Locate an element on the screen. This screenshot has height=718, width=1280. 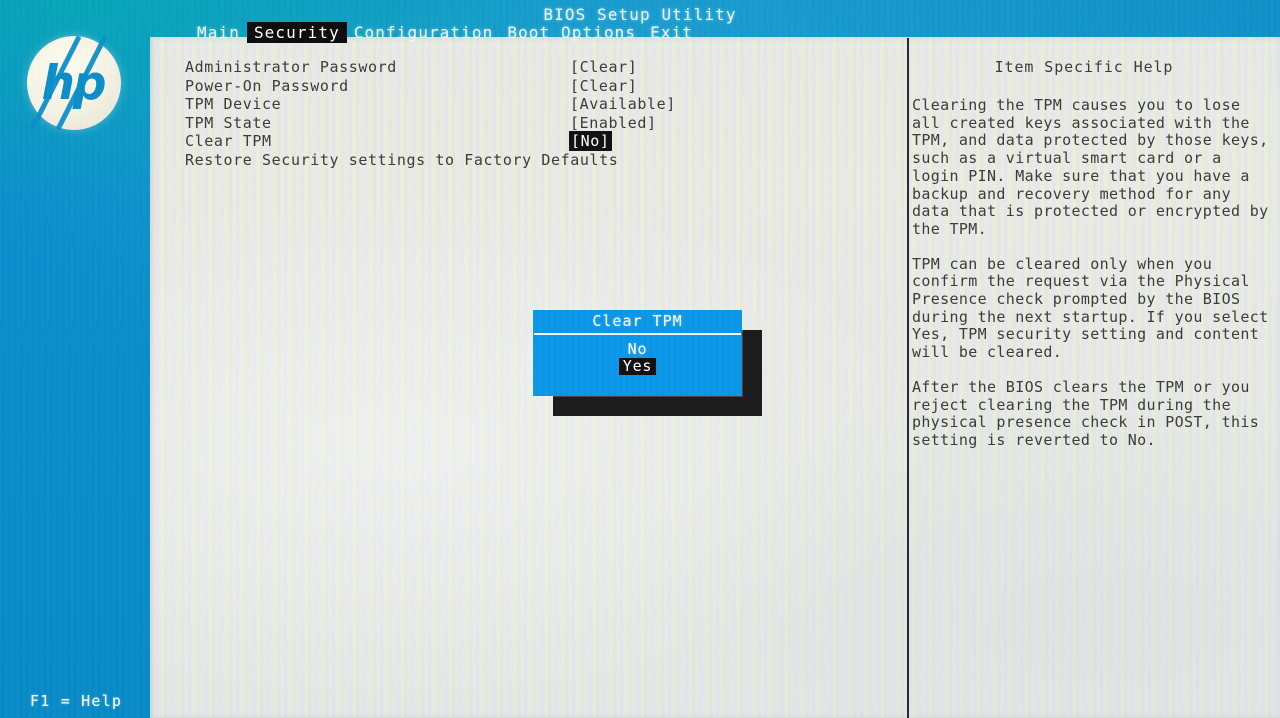
setting-row-tpm-device: TPM Device [Available] is located at coordinates (445, 104).